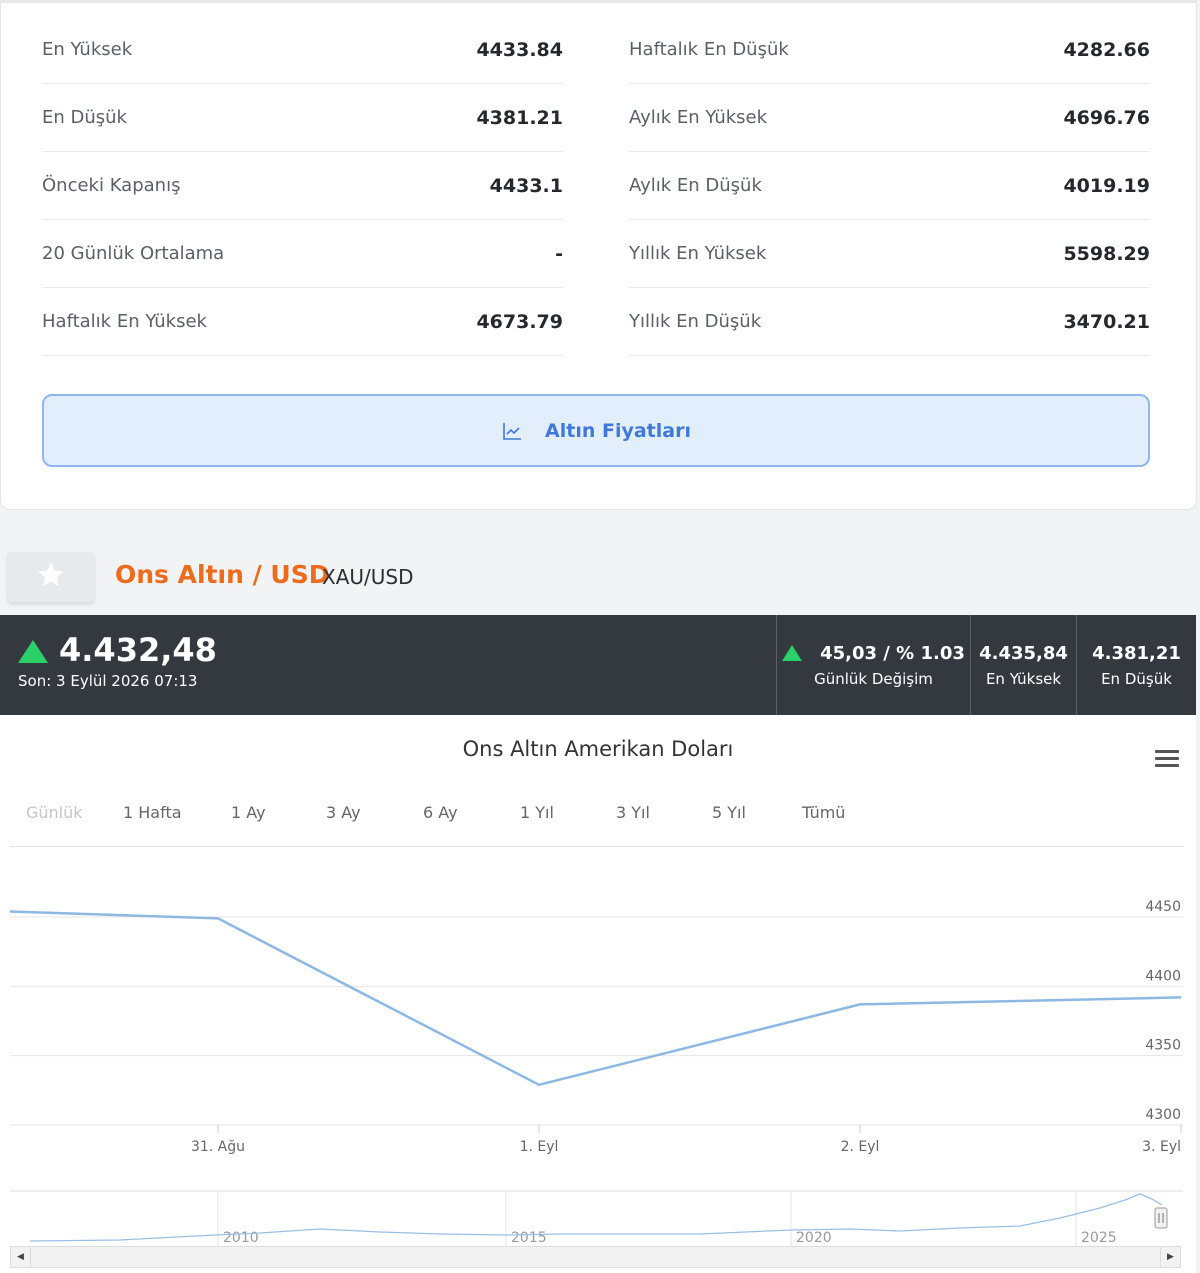 The width and height of the screenshot is (1200, 1273). Describe the element at coordinates (597, 846) in the screenshot. I see `tabs-divider` at that location.